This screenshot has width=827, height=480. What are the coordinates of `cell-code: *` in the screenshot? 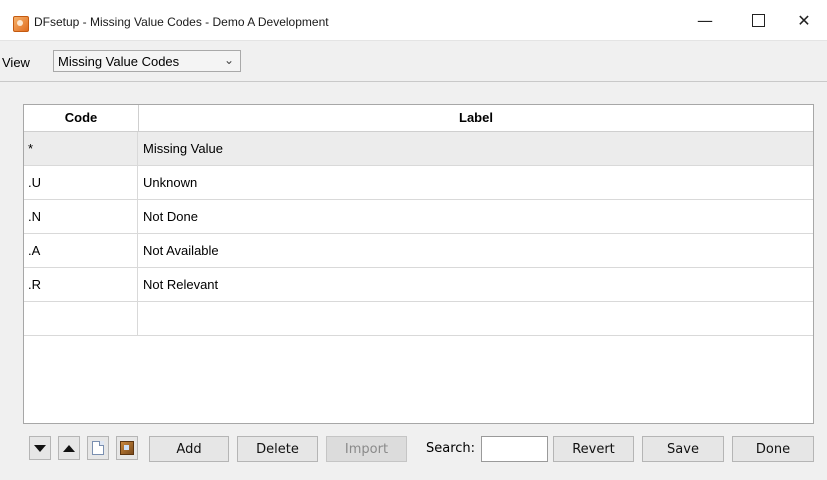 It's located at (81, 148).